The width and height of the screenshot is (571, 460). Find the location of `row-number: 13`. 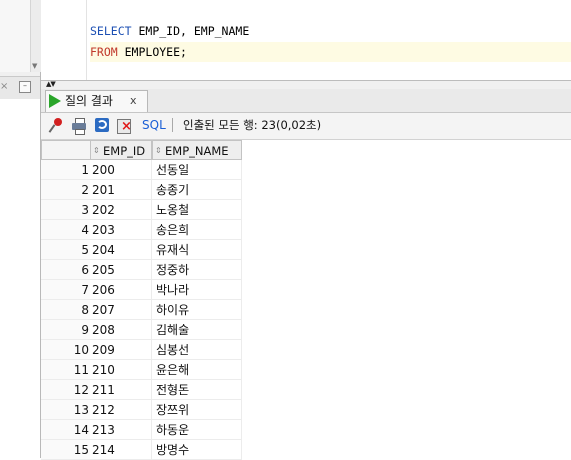

row-number: 13 is located at coordinates (65, 410).